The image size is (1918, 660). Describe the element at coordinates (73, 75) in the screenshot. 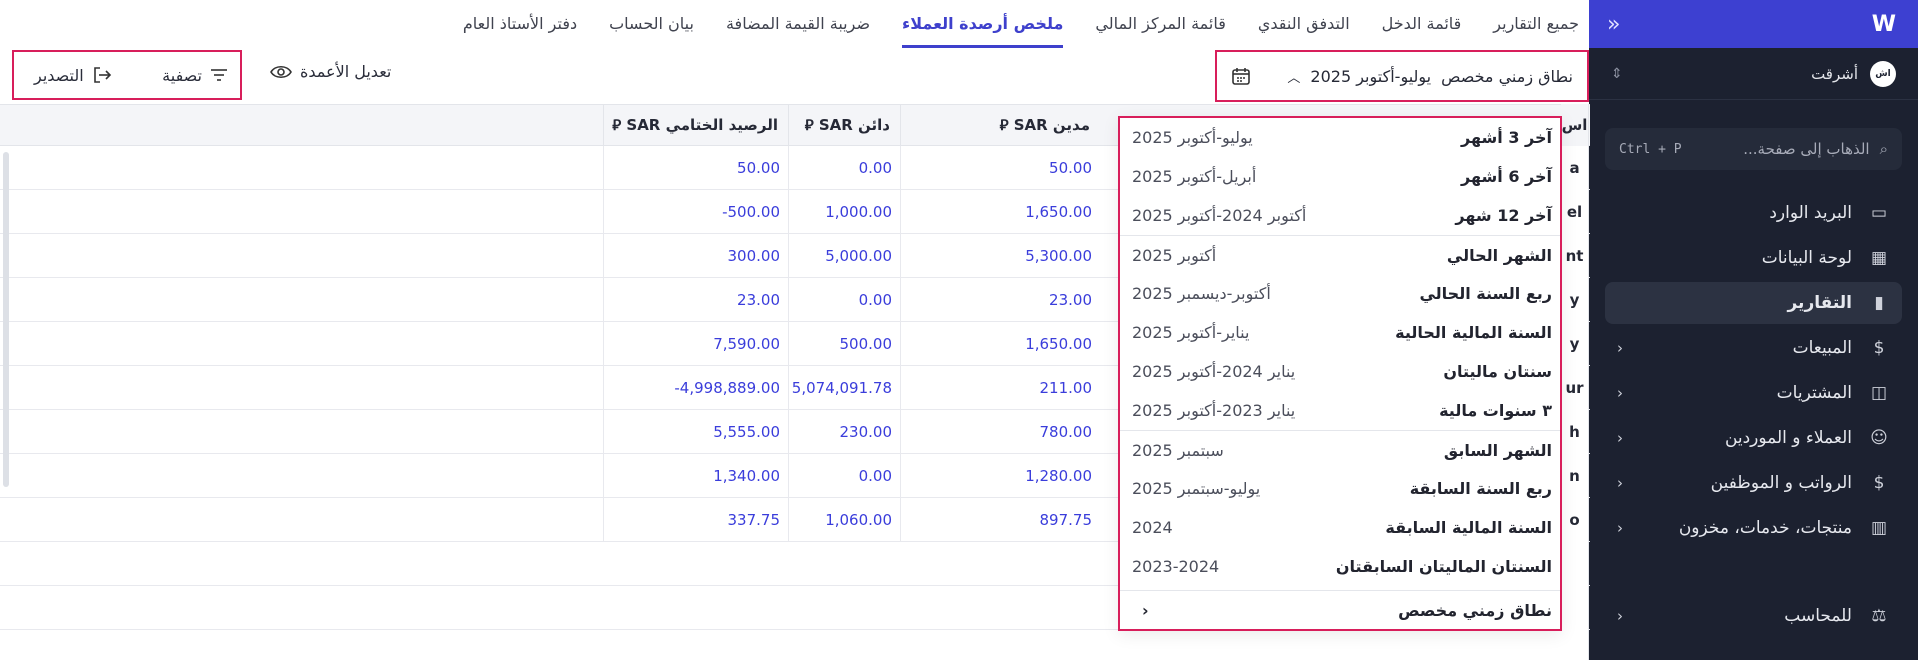

I see `export-button: التصدير` at that location.